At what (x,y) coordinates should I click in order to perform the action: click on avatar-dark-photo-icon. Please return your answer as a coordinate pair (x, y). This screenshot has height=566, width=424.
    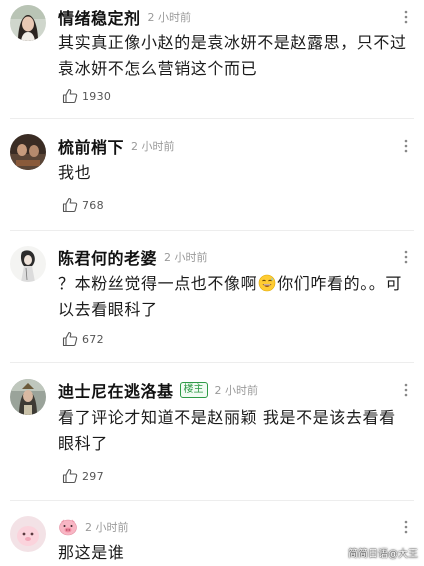
    Looking at the image, I should click on (28, 152).